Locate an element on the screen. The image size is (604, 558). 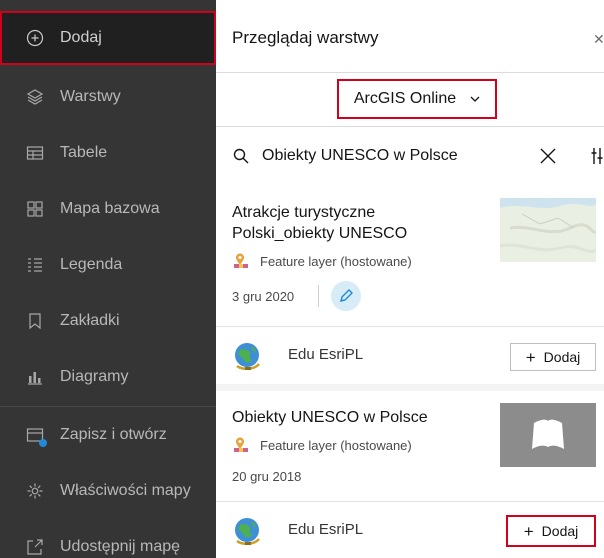
item-thumbnail is located at coordinates (548, 435).